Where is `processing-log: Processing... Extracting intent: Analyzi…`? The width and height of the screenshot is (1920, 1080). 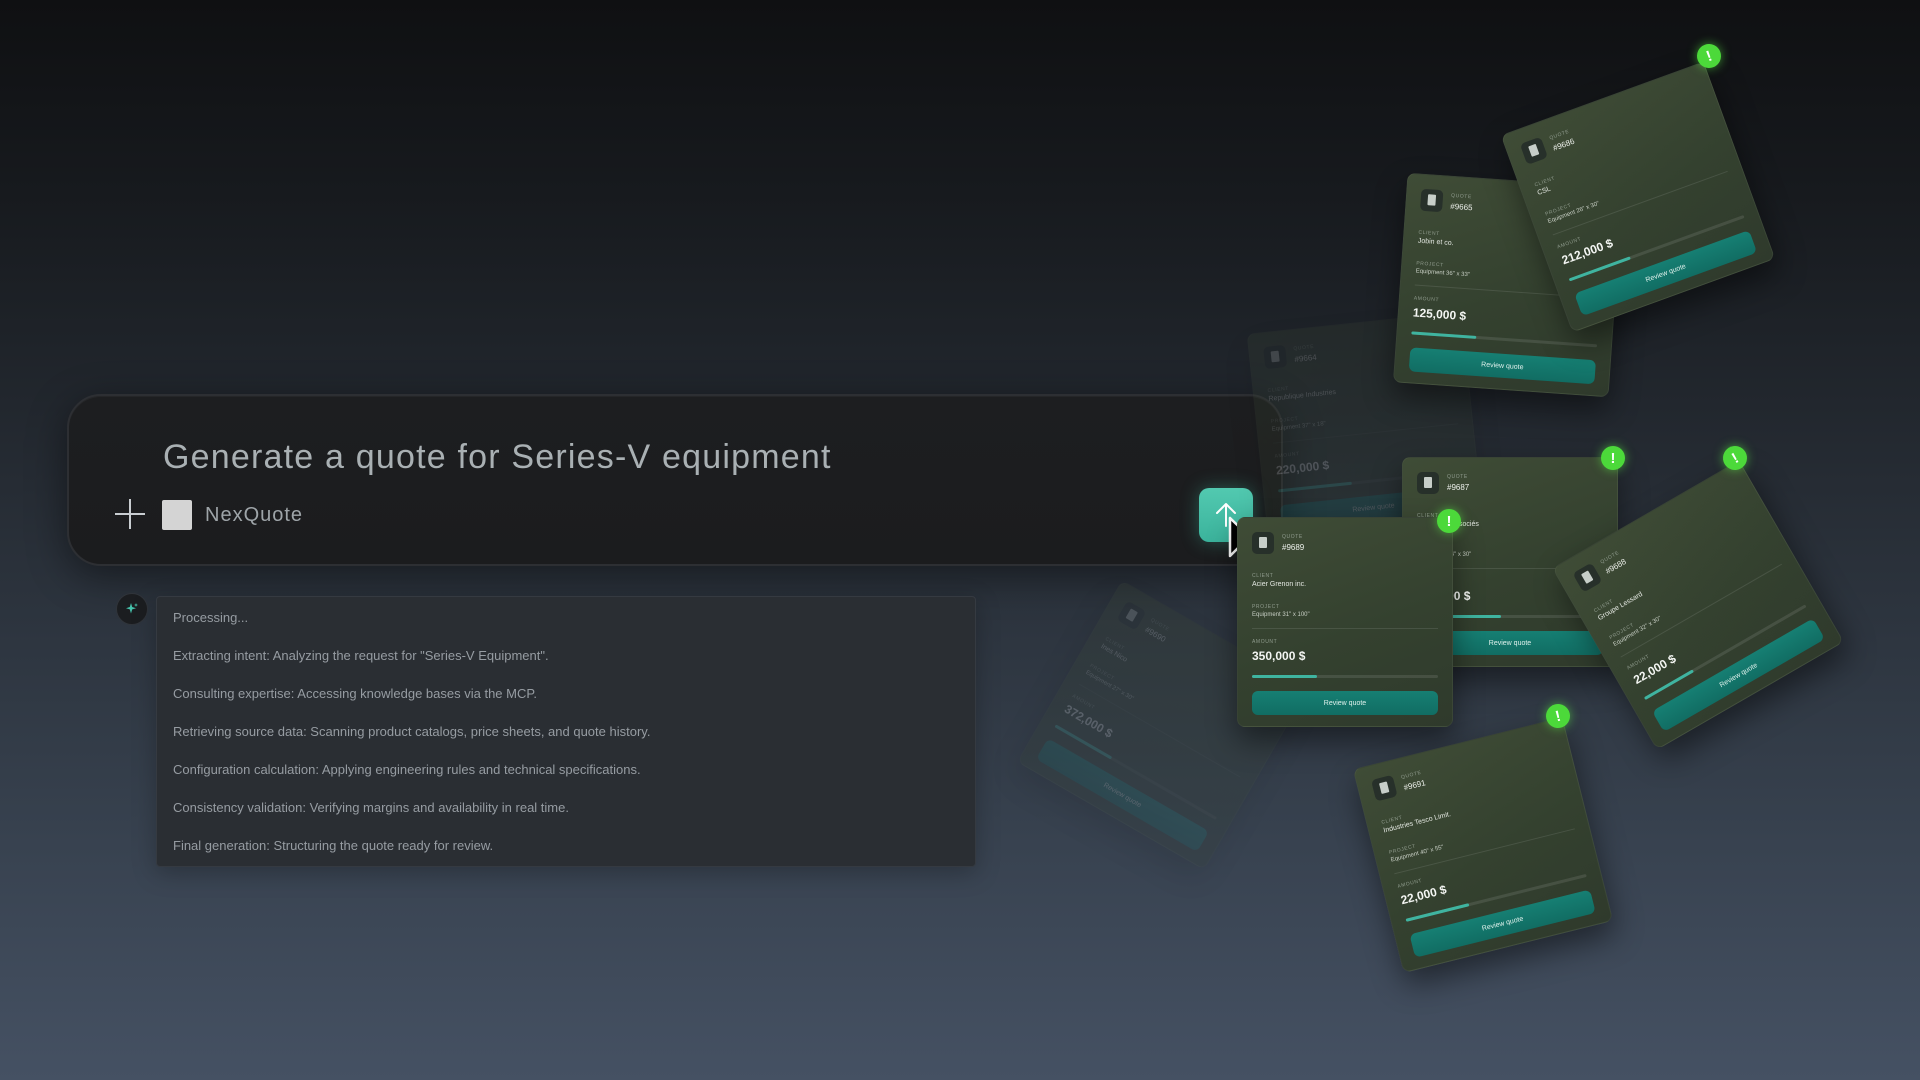 processing-log: Processing... Extracting intent: Analyzi… is located at coordinates (566, 731).